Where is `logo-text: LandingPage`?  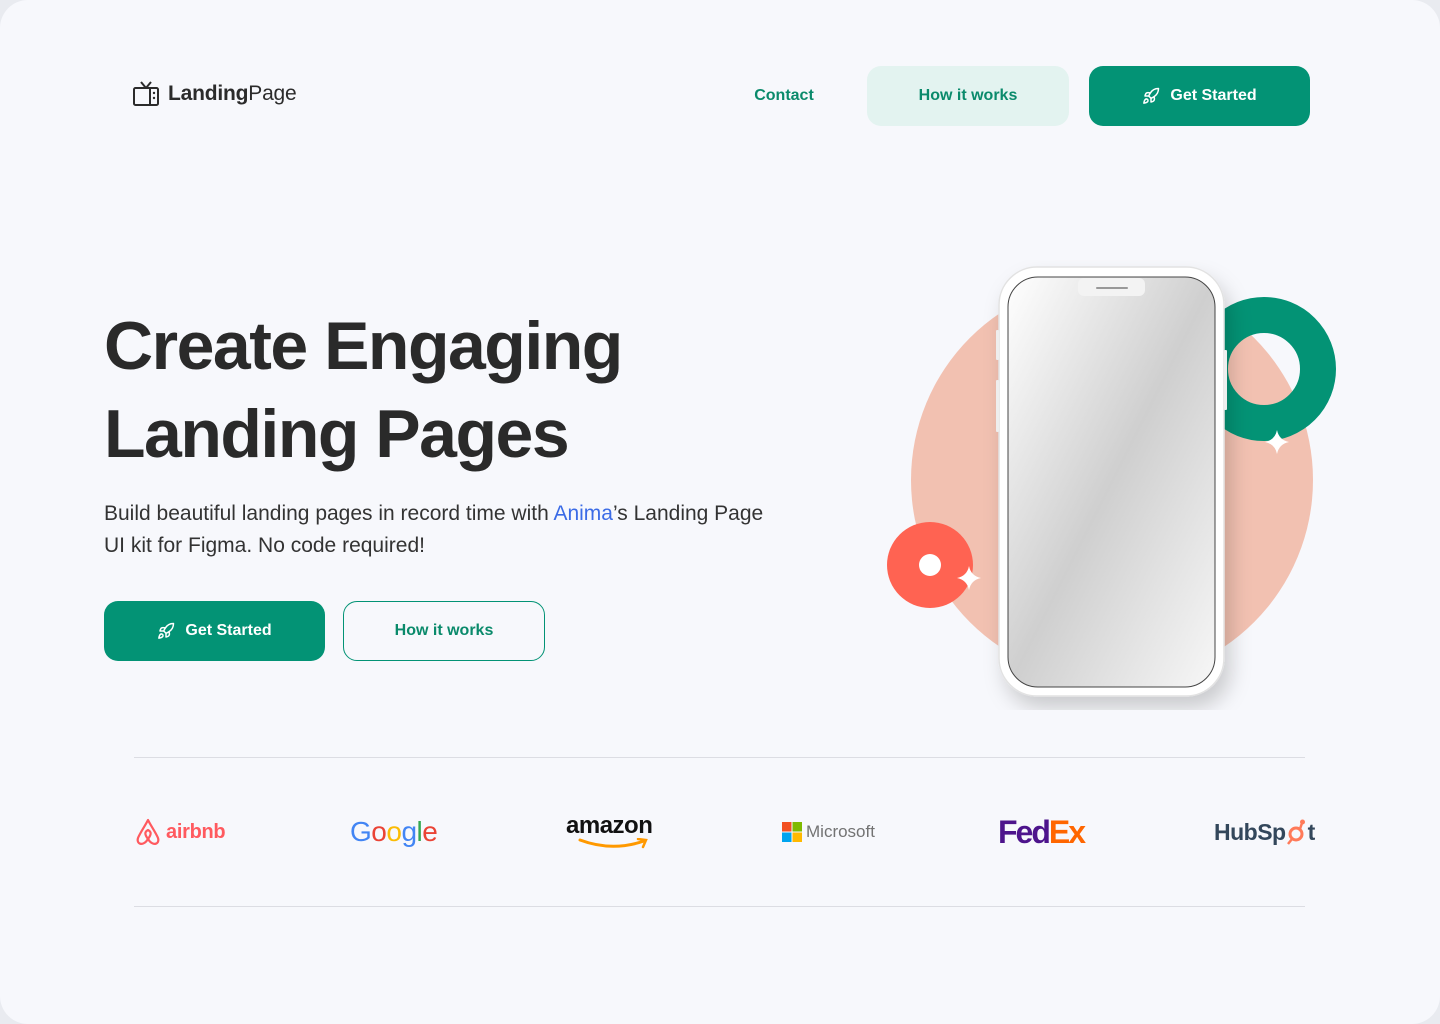 logo-text: LandingPage is located at coordinates (232, 94).